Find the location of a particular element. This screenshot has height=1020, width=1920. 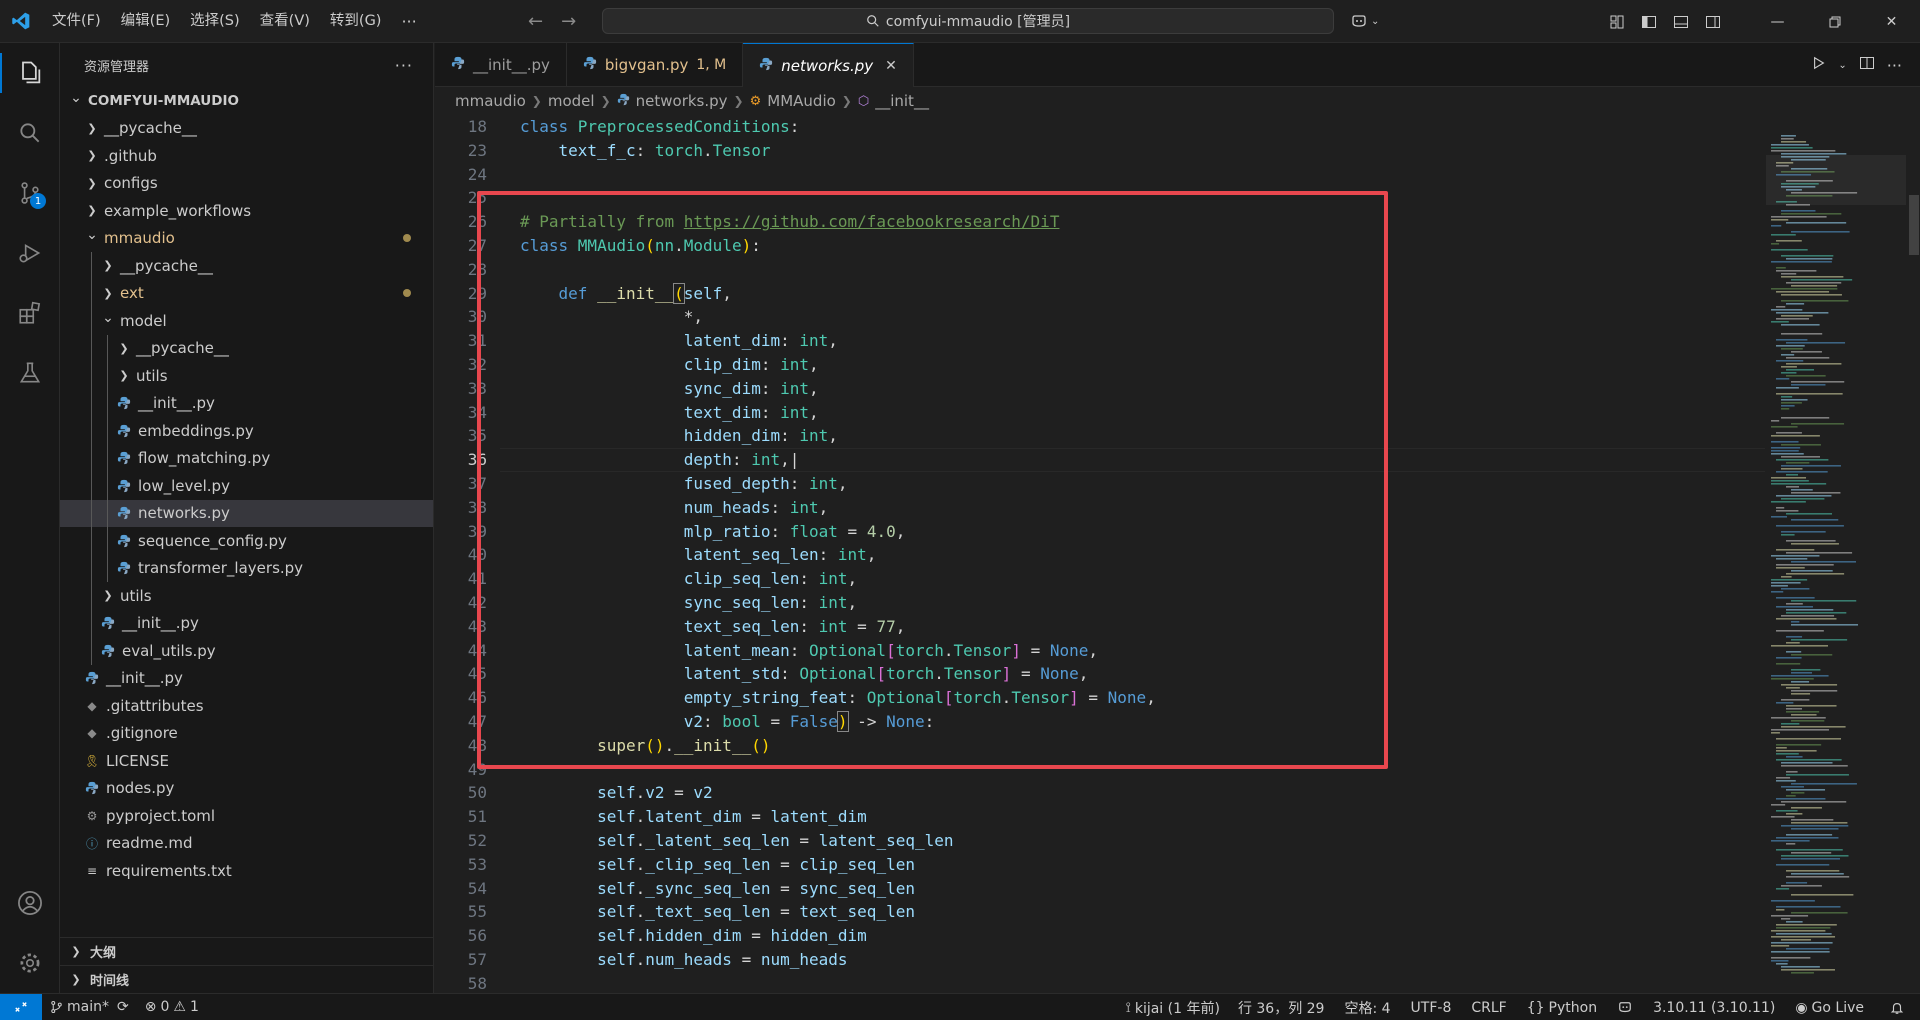

tree-file: flow_matching.py is located at coordinates (246, 458).